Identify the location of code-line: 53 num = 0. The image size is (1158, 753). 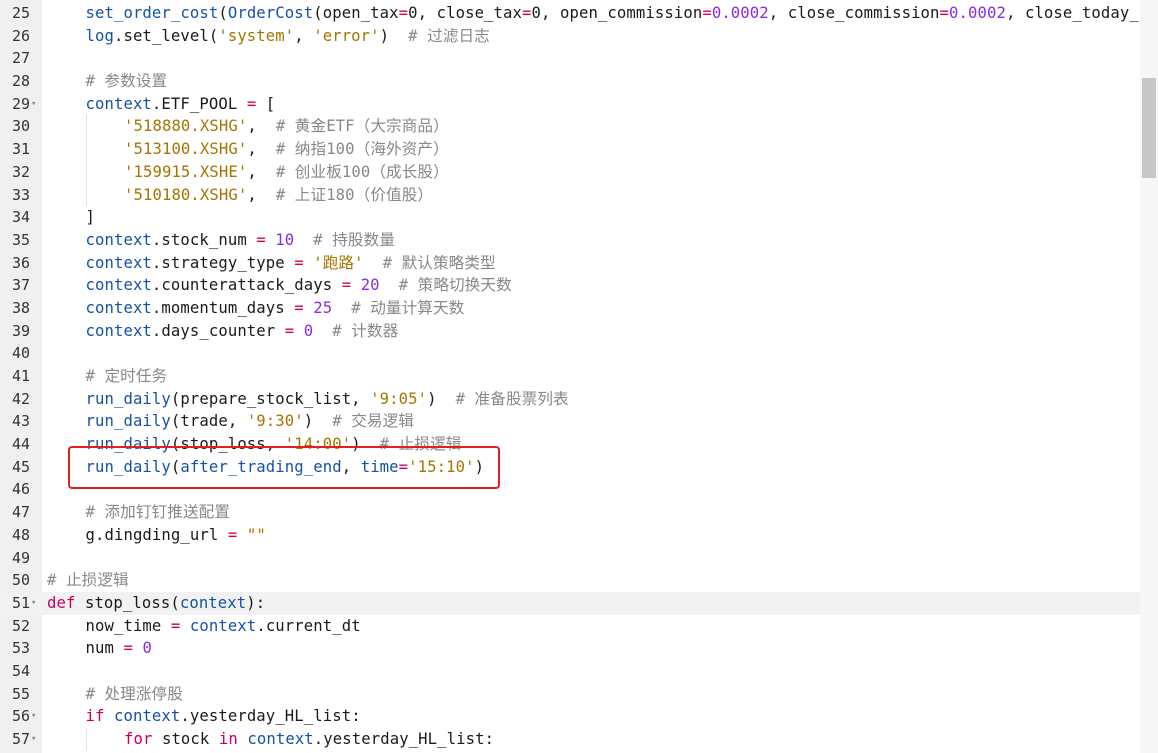
(570, 648).